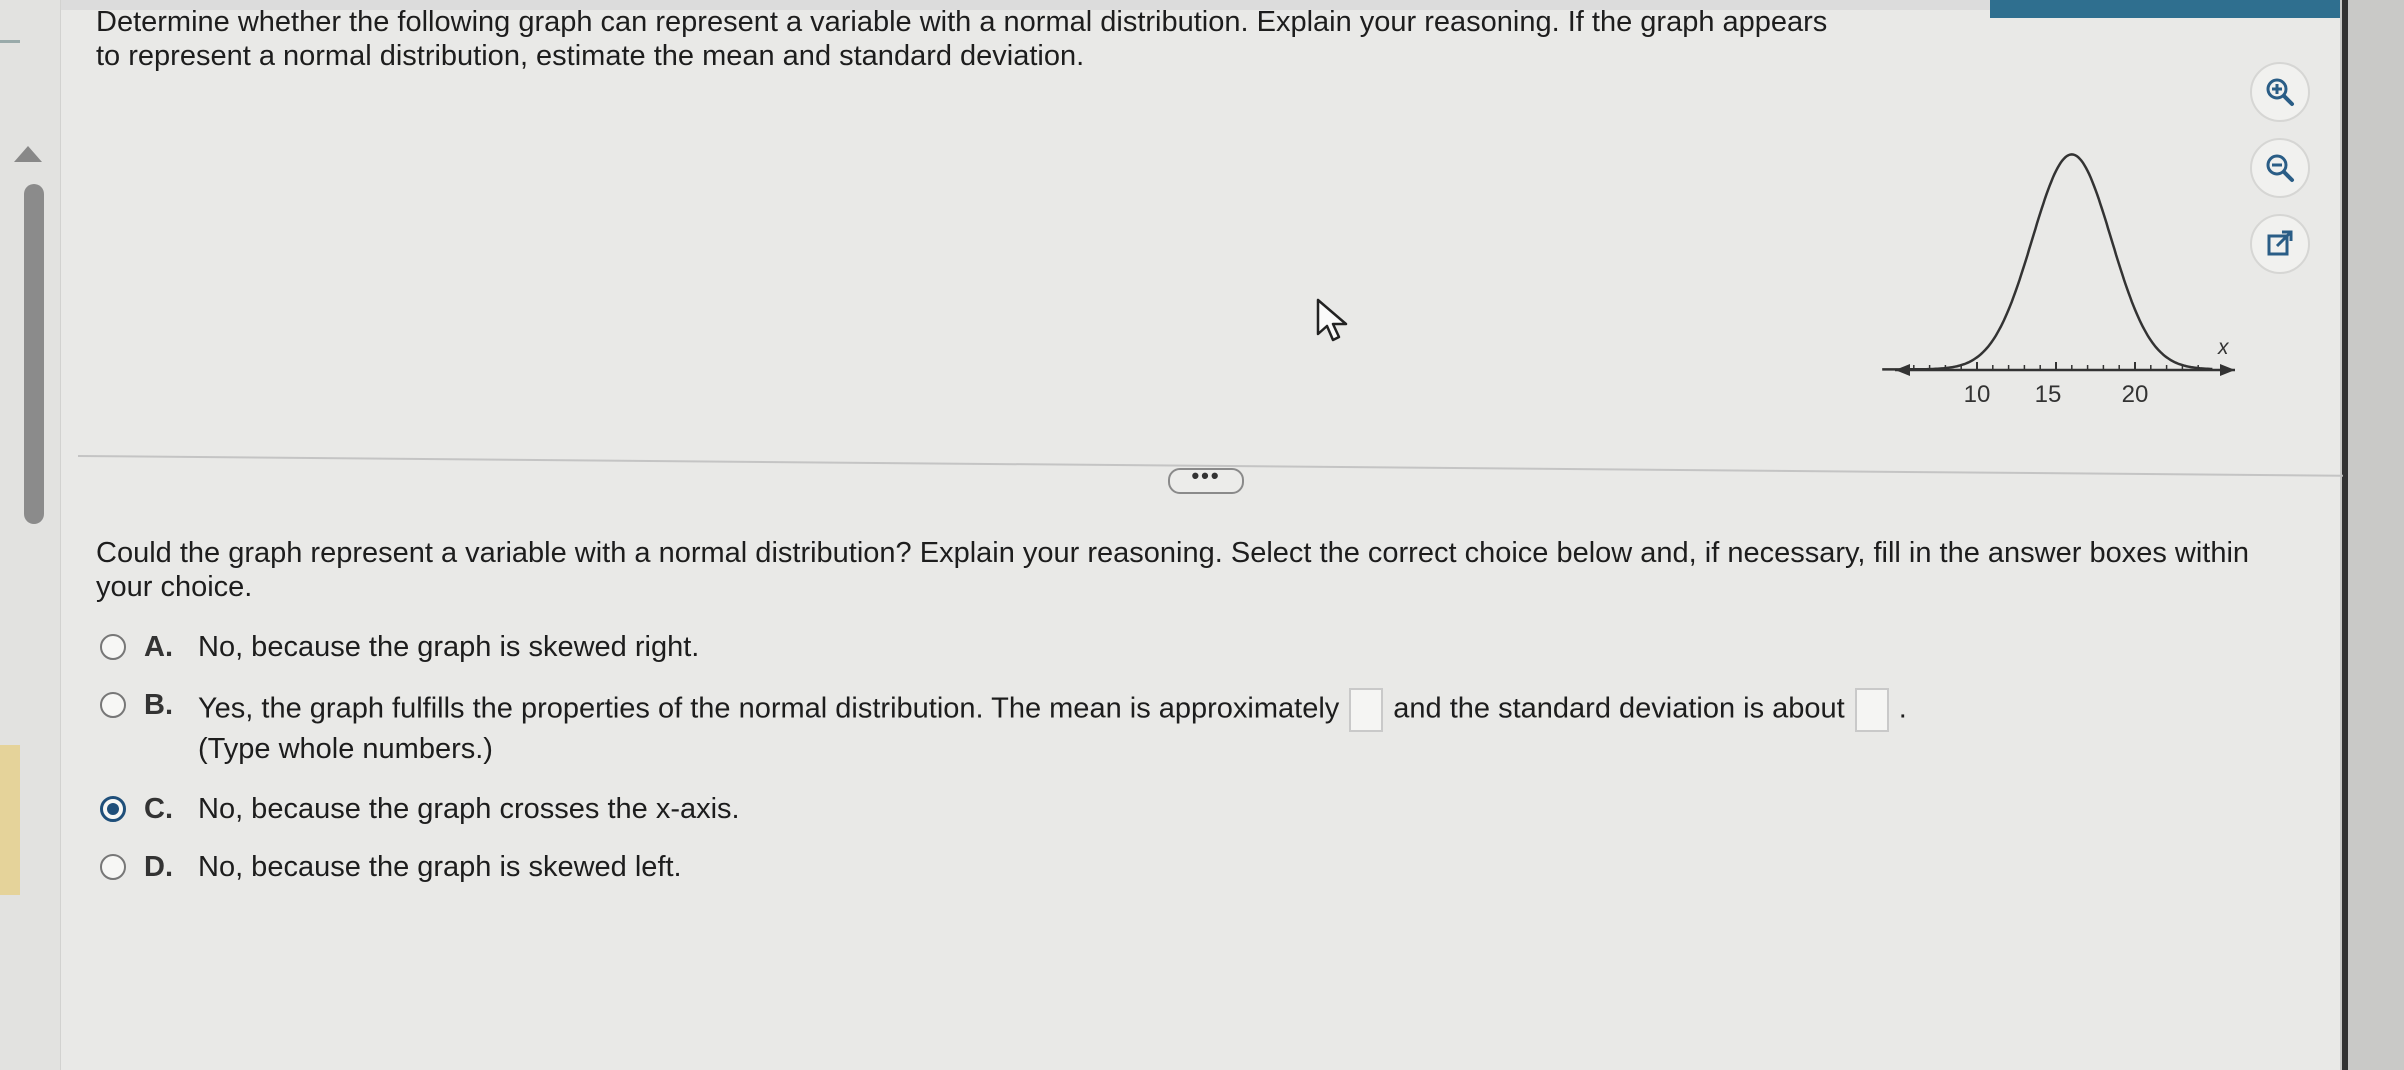 This screenshot has width=2404, height=1070. Describe the element at coordinates (1902, 708) in the screenshot. I see `choice-b-text-after: .` at that location.